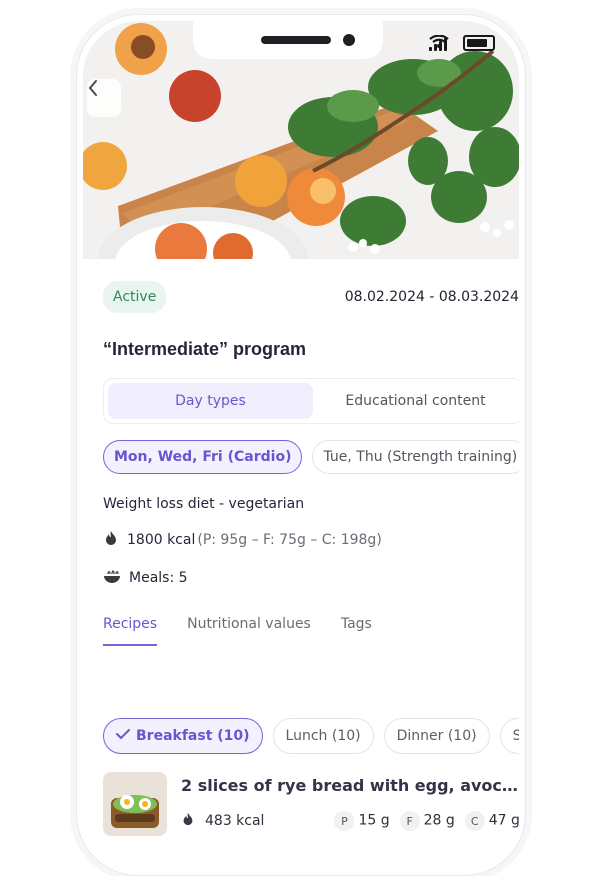 Image resolution: width=600 pixels, height=876 pixels. What do you see at coordinates (311, 578) in the screenshot?
I see `meals-row: Meals: 5` at bounding box center [311, 578].